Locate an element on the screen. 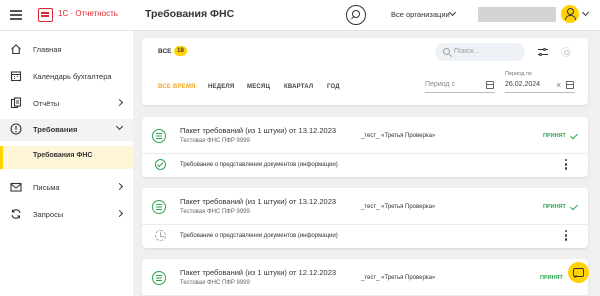  period-tab-month: МЕСЯЦ is located at coordinates (258, 87).